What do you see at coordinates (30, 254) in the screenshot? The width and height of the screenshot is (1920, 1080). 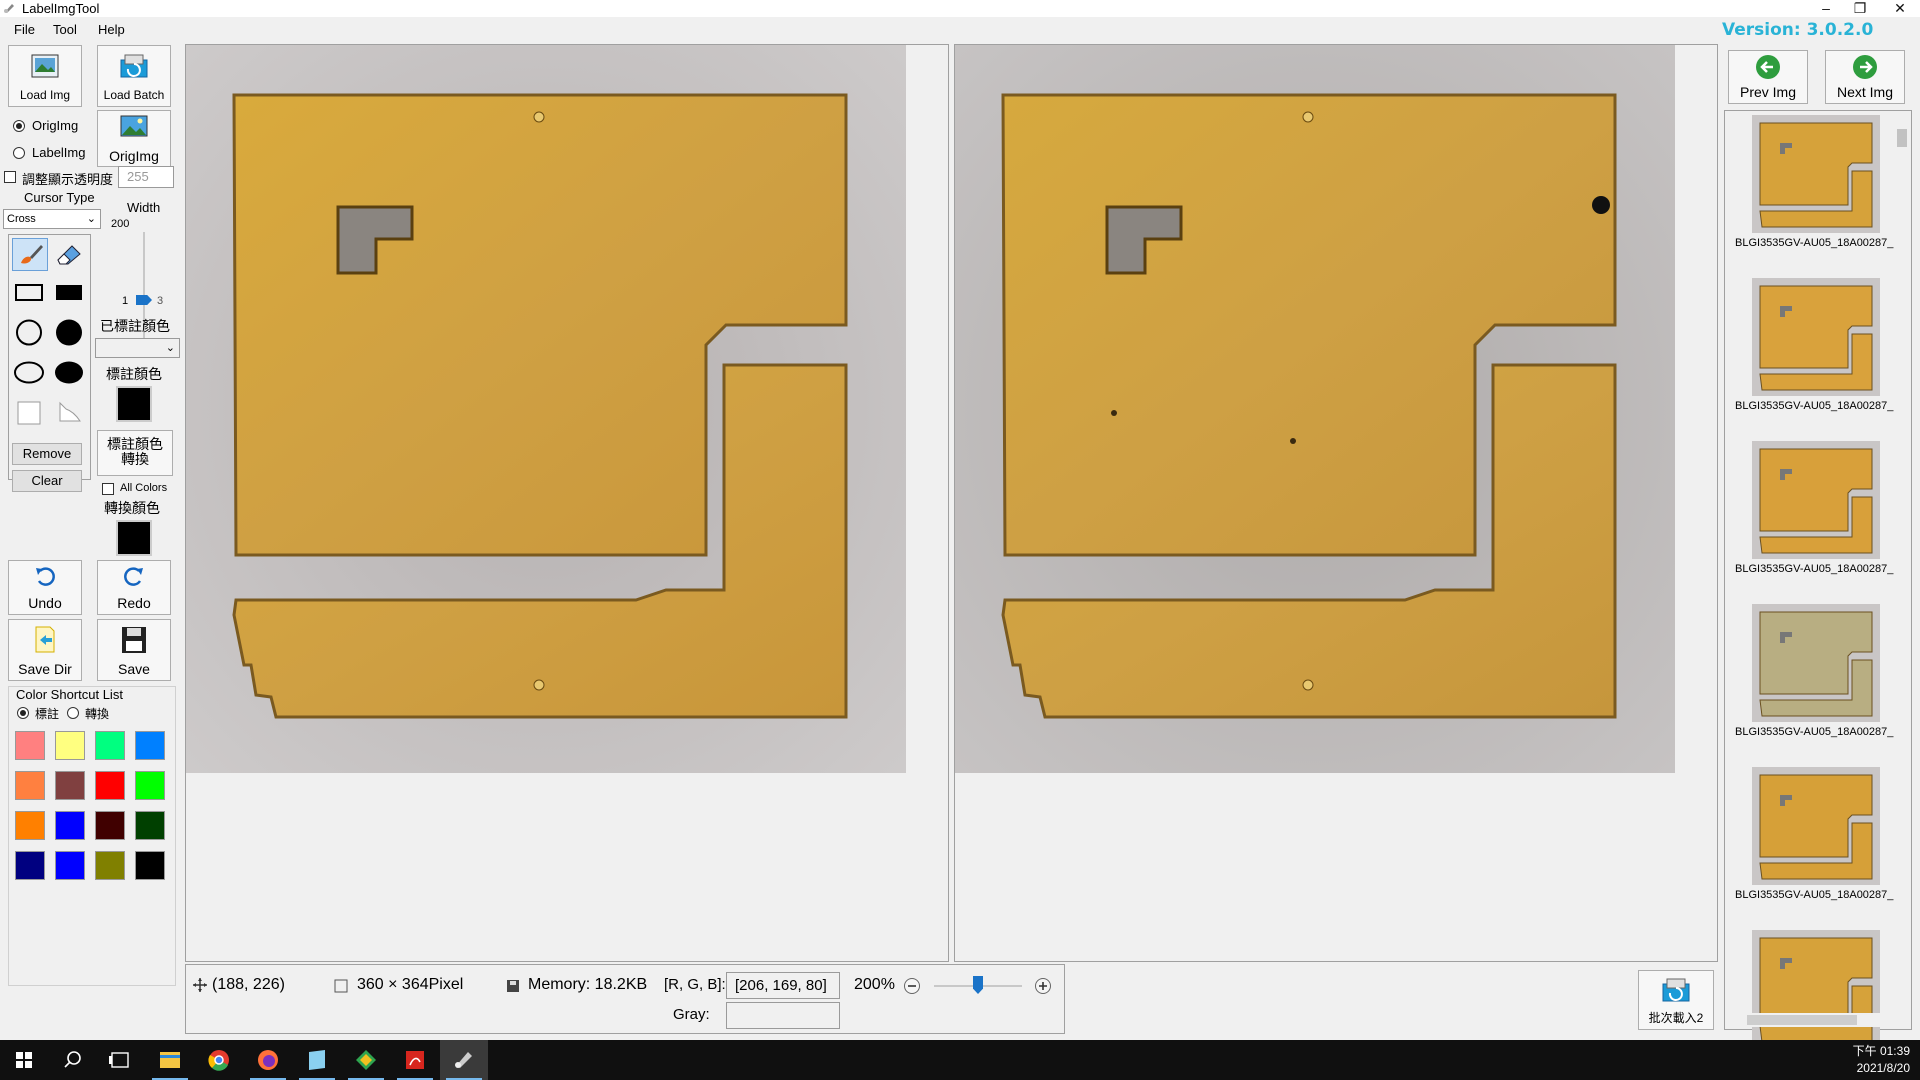 I see `brush-tool` at bounding box center [30, 254].